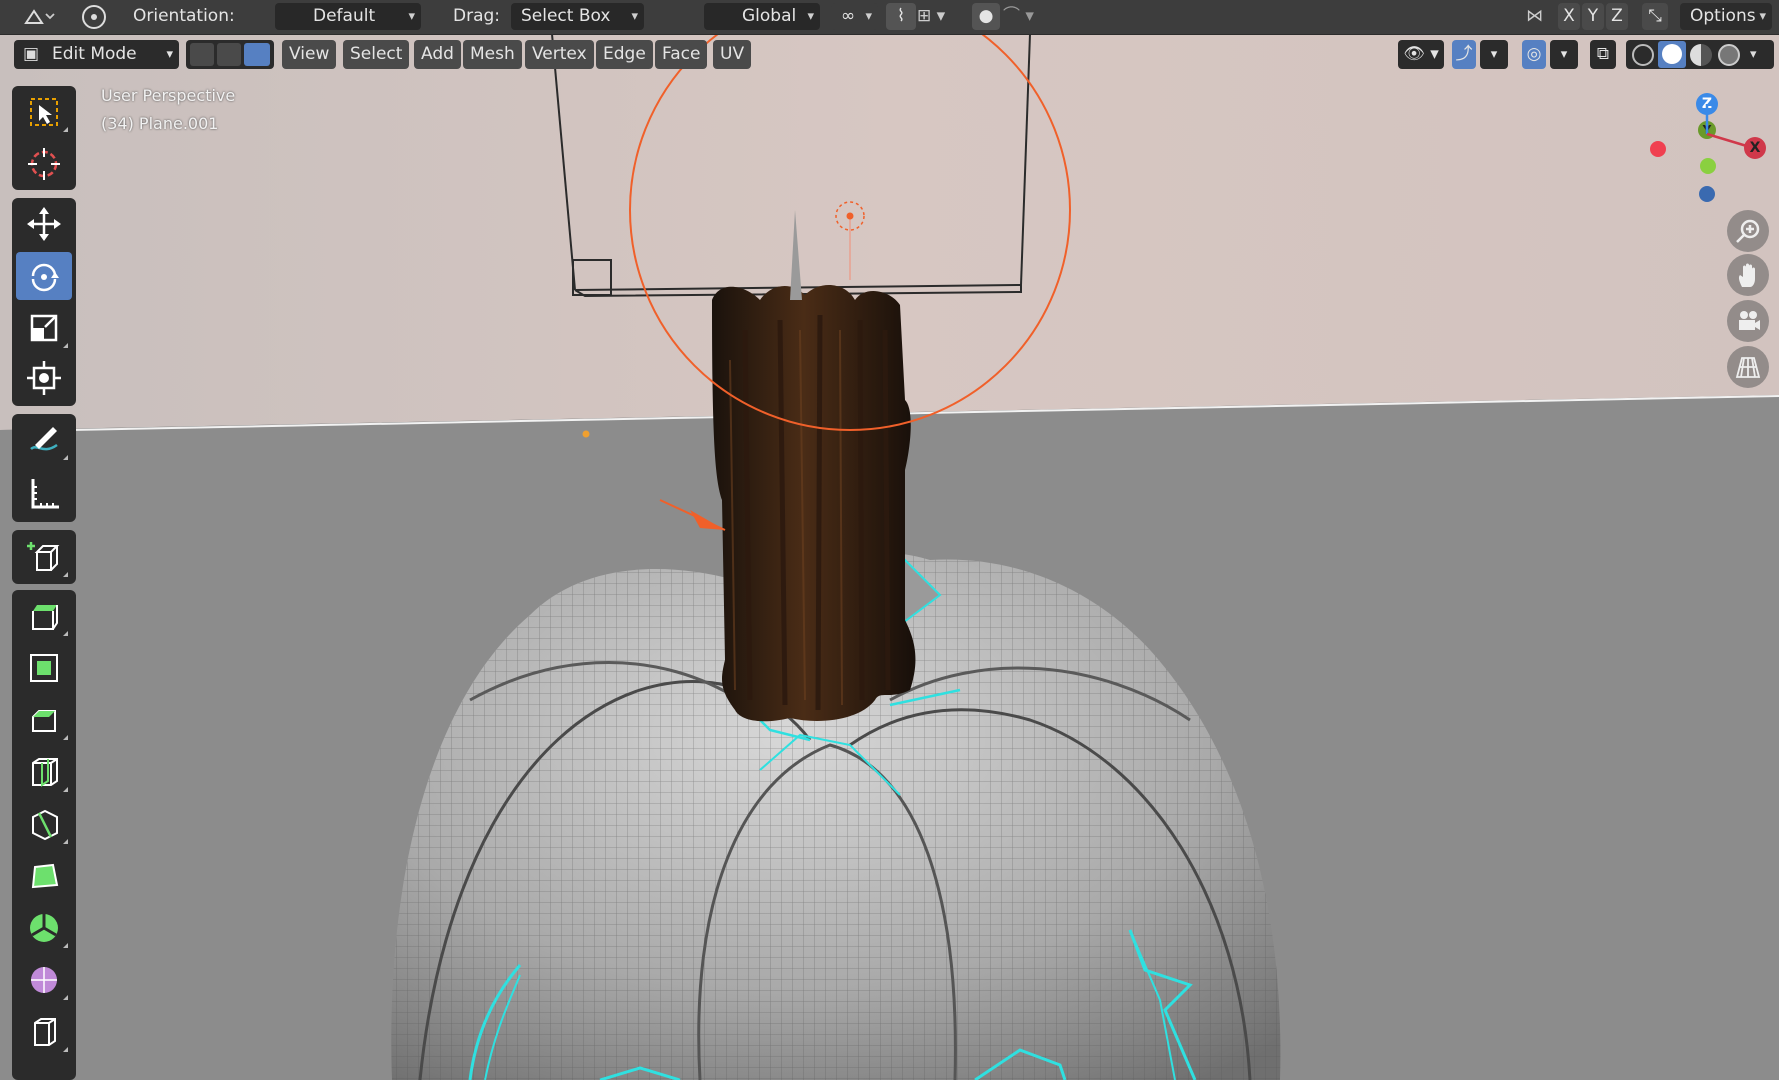 The image size is (1779, 1080). What do you see at coordinates (566, 16) in the screenshot?
I see `drag-value: Select Box` at bounding box center [566, 16].